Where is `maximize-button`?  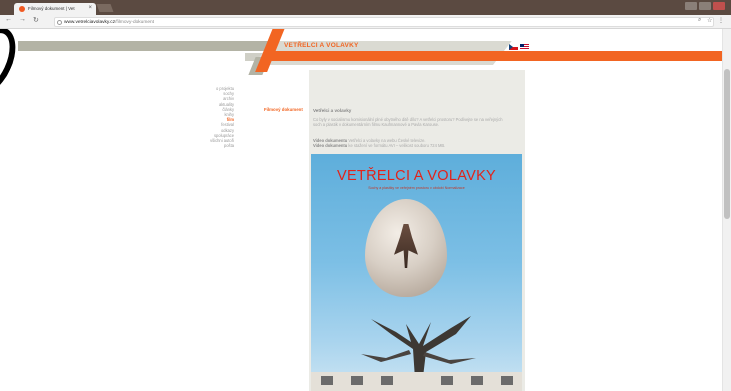
maximize-button is located at coordinates (705, 6).